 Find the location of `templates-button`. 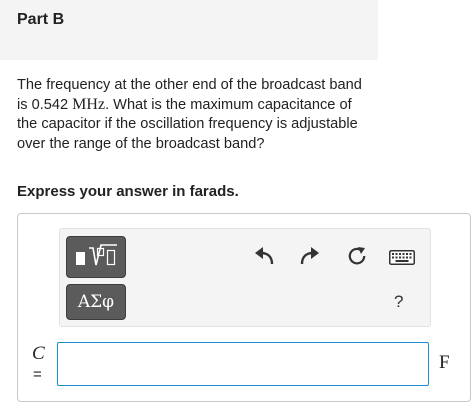

templates-button is located at coordinates (96, 257).